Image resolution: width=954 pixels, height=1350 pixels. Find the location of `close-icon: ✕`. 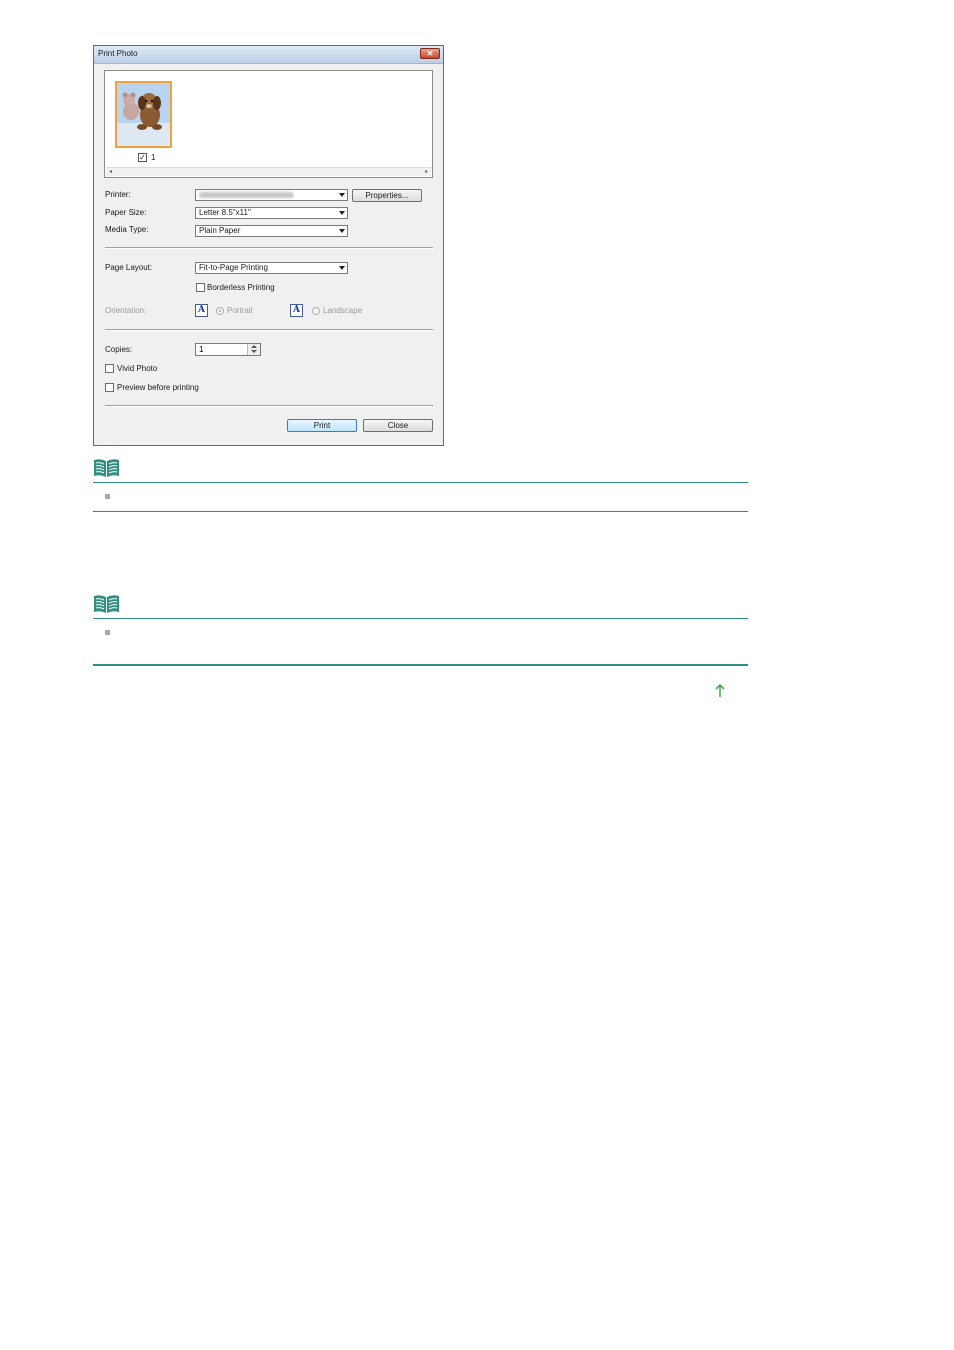

close-icon: ✕ is located at coordinates (430, 53).